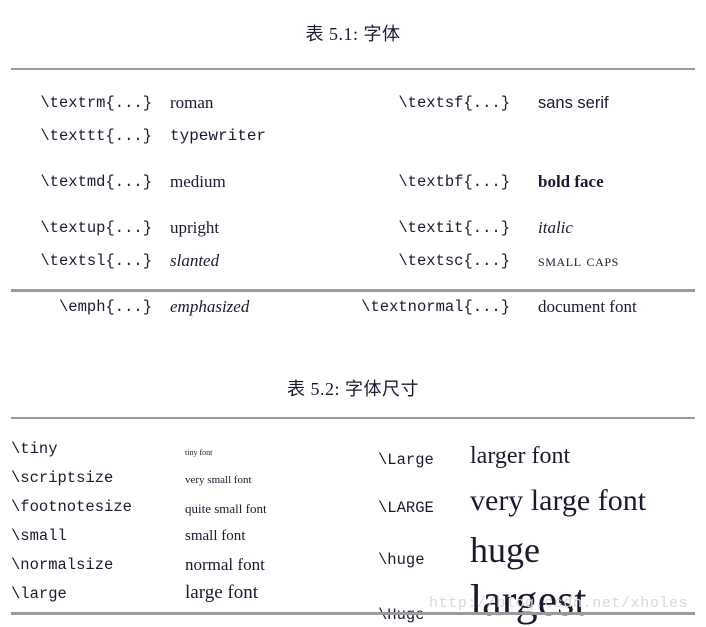  Describe the element at coordinates (353, 127) in the screenshot. I see `table-row: \texttt{...} typewriter` at that location.